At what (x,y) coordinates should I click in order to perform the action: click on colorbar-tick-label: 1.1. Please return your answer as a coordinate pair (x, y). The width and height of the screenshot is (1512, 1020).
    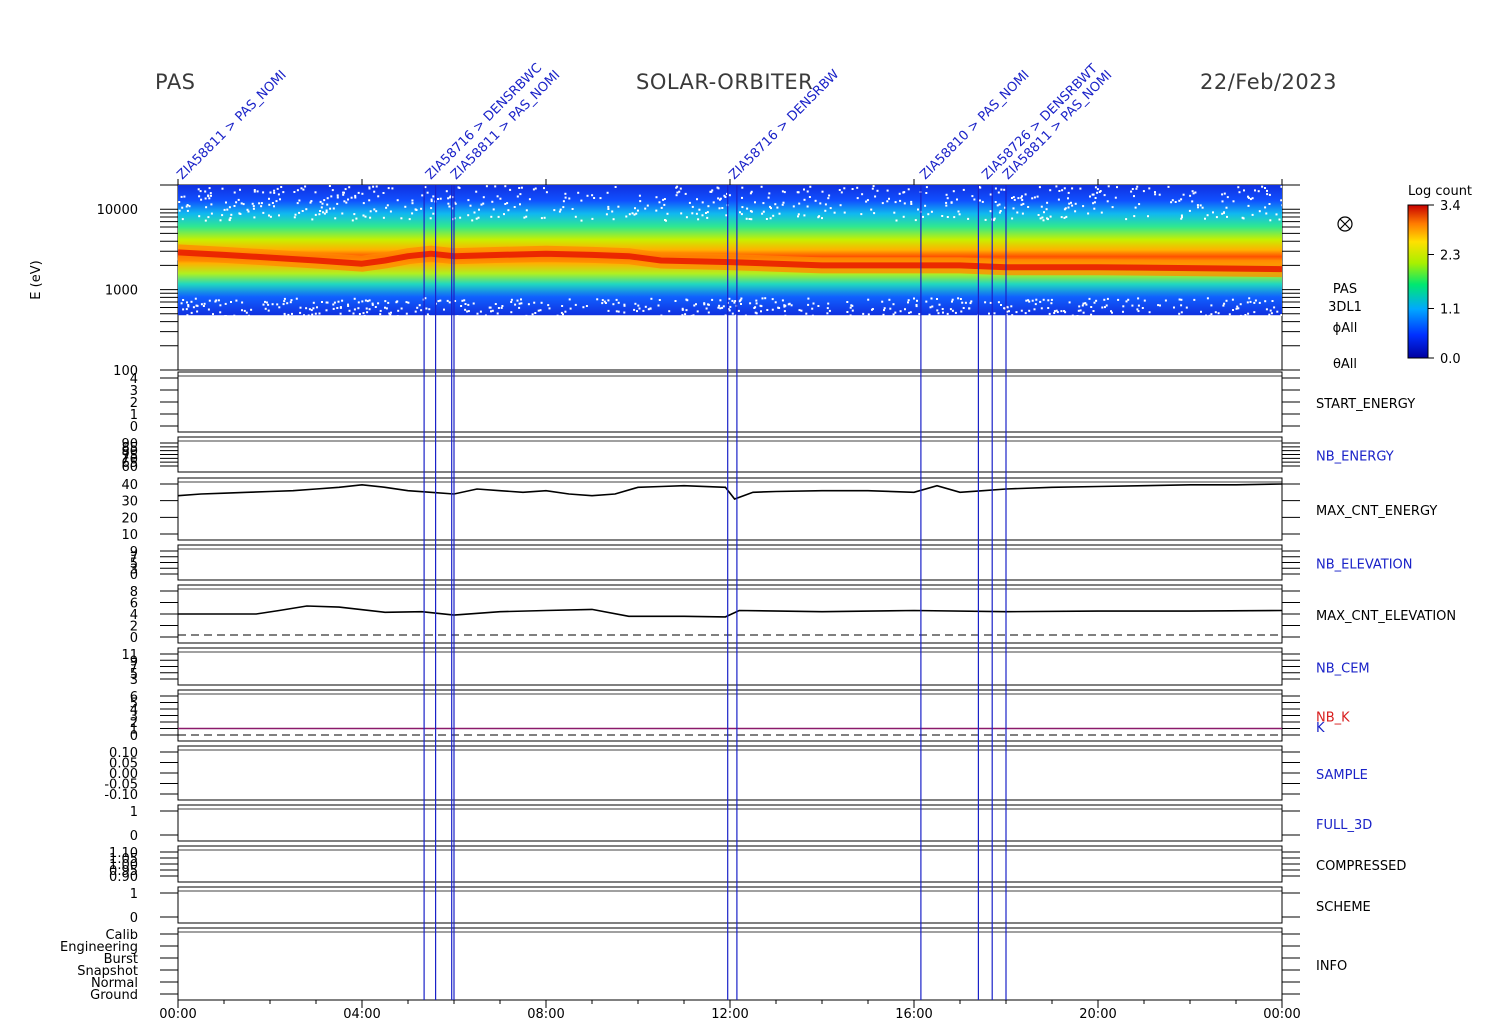
    Looking at the image, I should click on (1450, 310).